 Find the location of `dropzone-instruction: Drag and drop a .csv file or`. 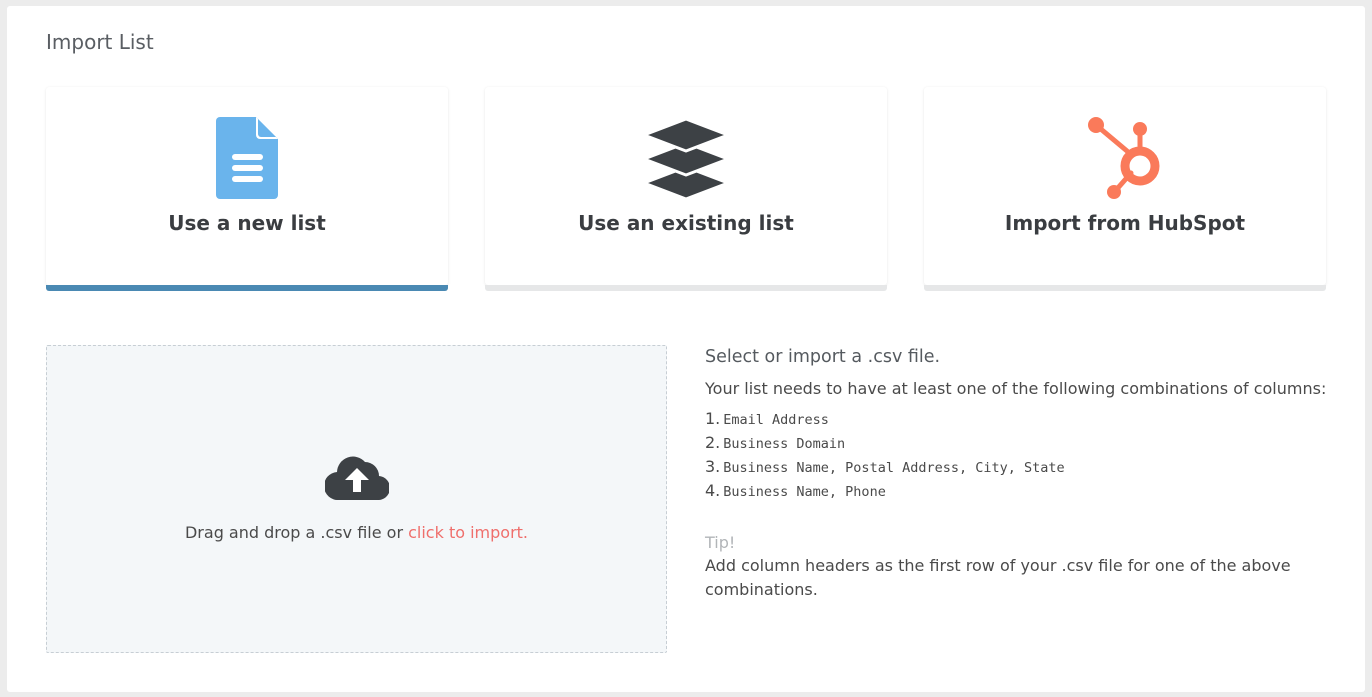

dropzone-instruction: Drag and drop a .csv file or is located at coordinates (296, 532).